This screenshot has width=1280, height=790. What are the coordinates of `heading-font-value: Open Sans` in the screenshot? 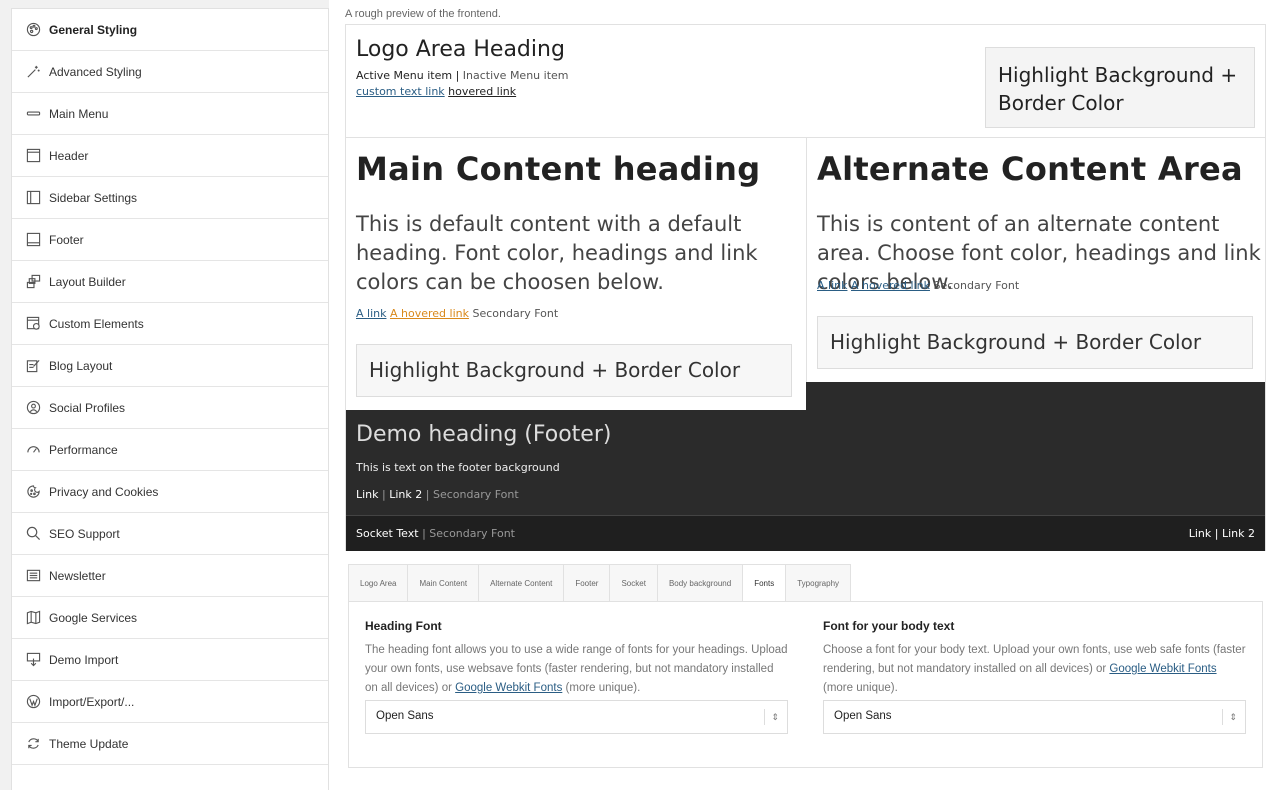 It's located at (405, 716).